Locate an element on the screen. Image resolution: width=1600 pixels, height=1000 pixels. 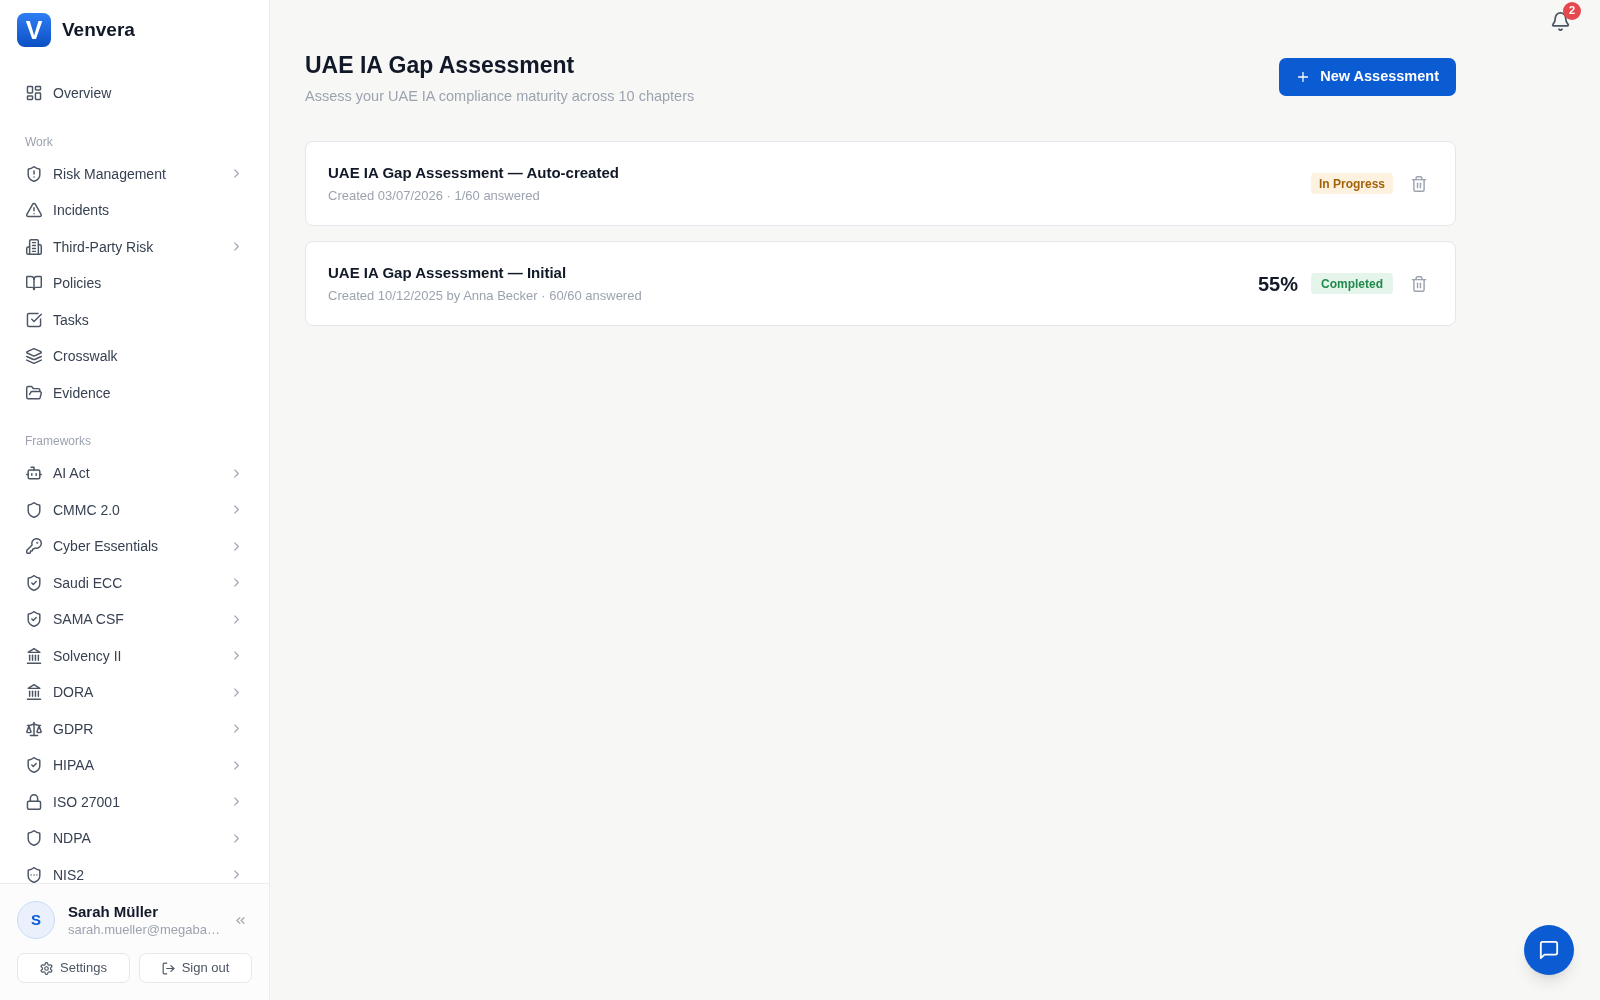
assessment-title: UAE IA Gap Assessment — Initial is located at coordinates (448, 272).